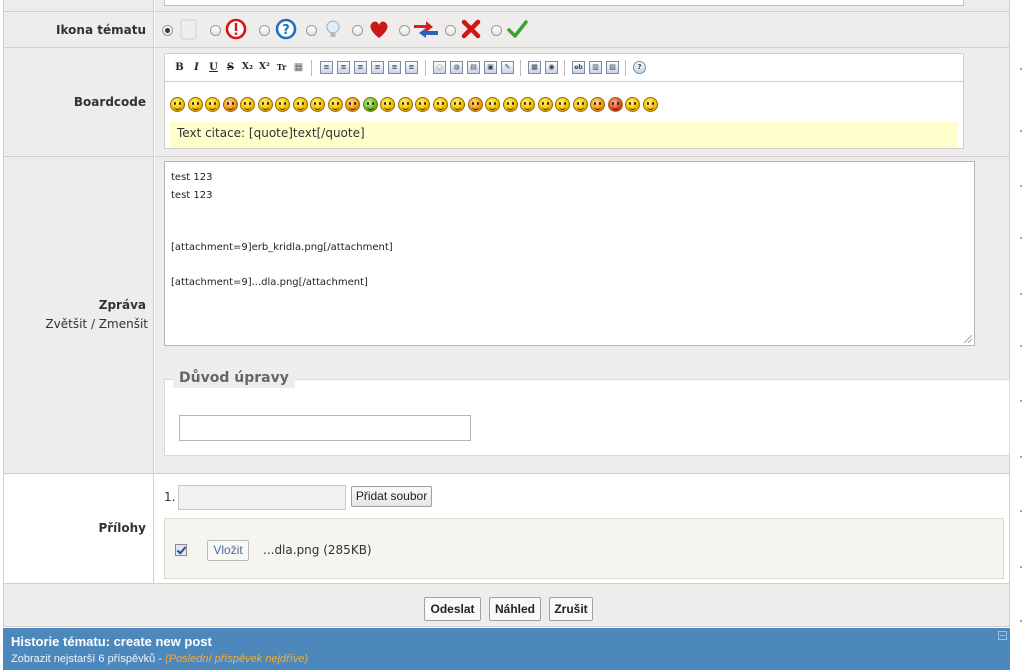 The image size is (1024, 670). I want to click on strike-button: S, so click(230, 67).